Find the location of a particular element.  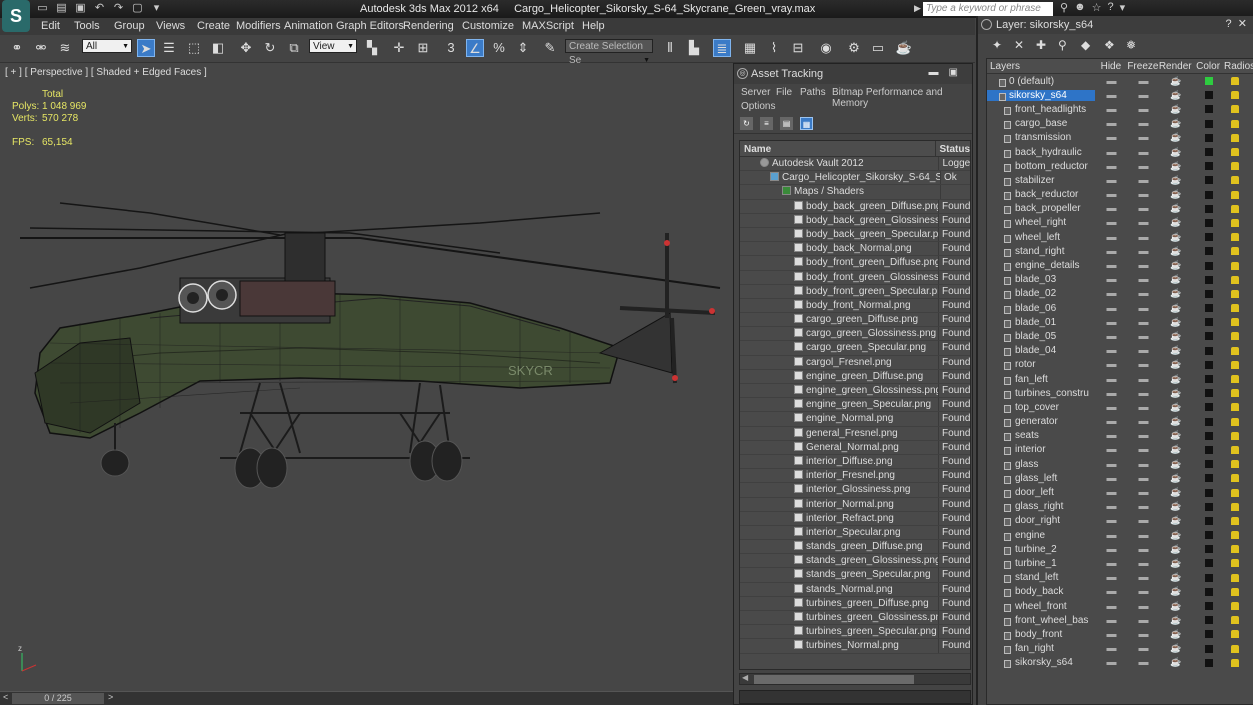

layer-name-cell: engine is located at coordinates (1041, 535).